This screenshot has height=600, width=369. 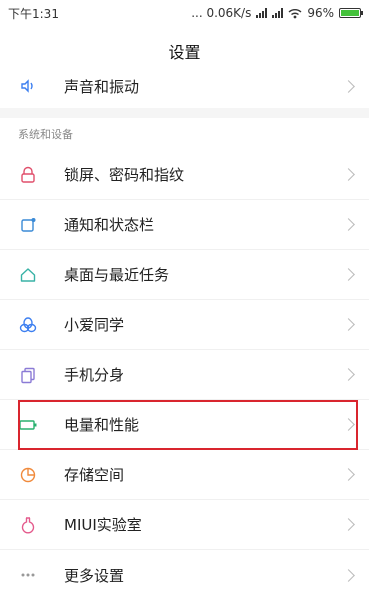 I want to click on speaker-icon, so click(x=28, y=86).